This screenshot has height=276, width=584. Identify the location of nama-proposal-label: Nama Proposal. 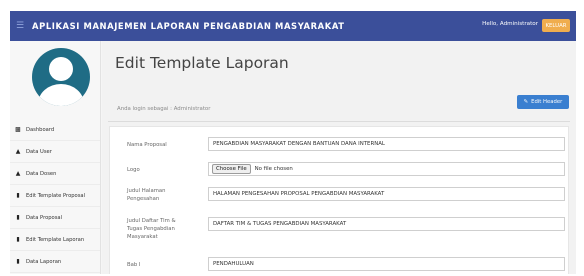
(147, 145).